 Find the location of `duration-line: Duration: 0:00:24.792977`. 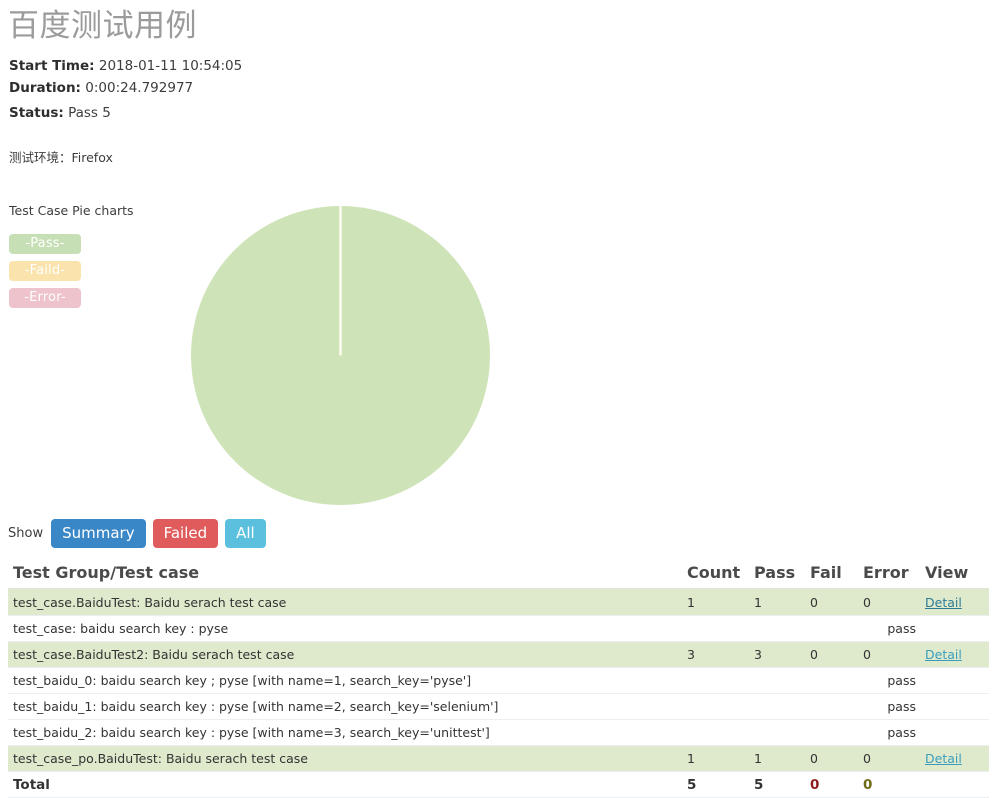

duration-line: Duration: 0:00:24.792977 is located at coordinates (101, 88).